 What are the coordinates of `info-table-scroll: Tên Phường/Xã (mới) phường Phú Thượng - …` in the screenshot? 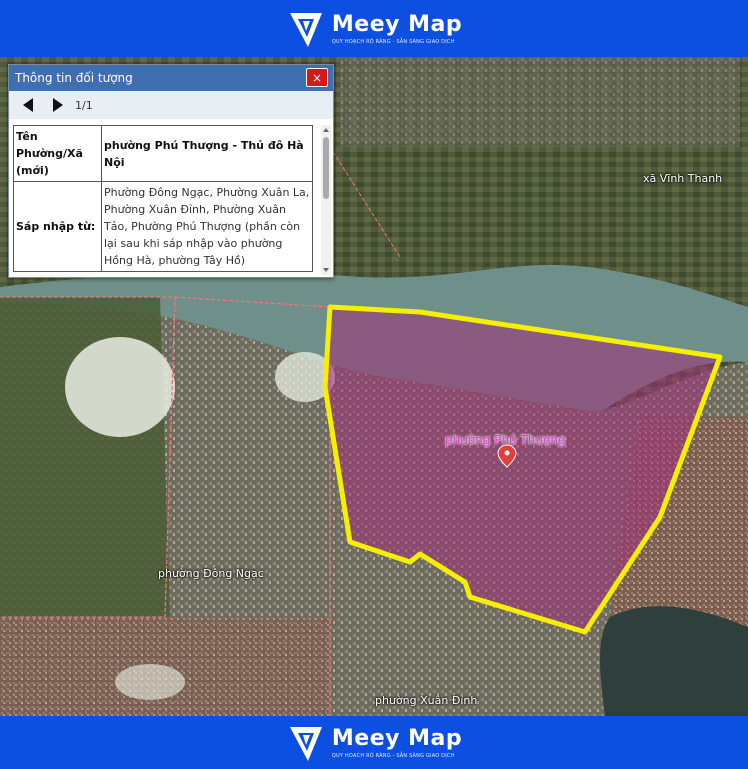 It's located at (166, 200).